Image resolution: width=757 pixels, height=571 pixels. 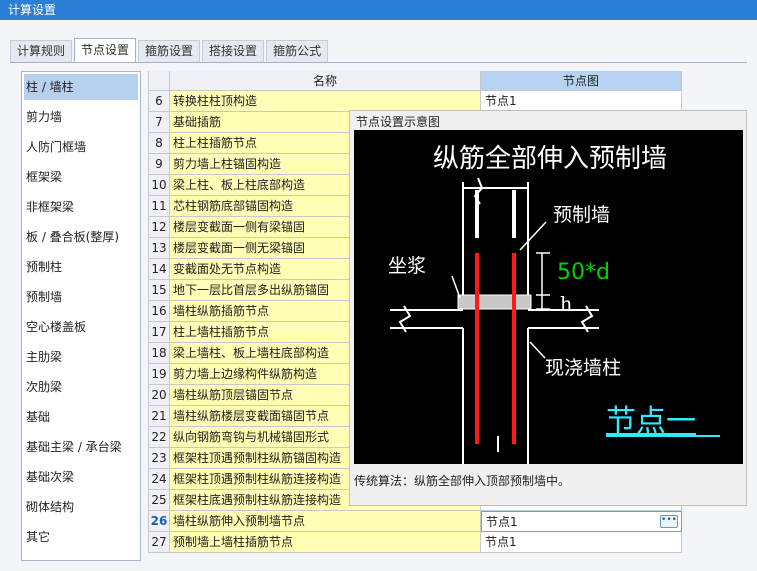 What do you see at coordinates (159, 542) in the screenshot?
I see `row-number: 27` at bounding box center [159, 542].